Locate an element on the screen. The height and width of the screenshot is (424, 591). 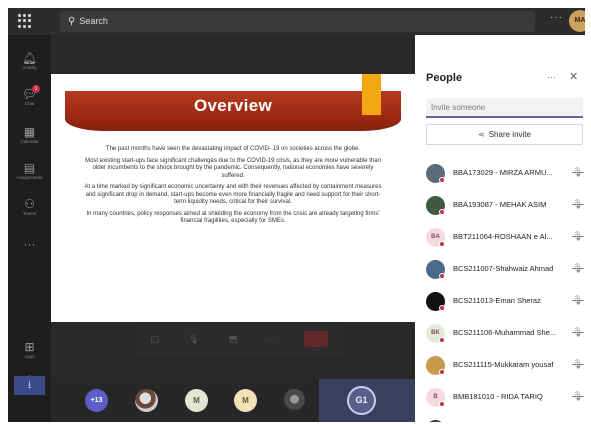
more-actions-icon: ··· is located at coordinates (270, 339).